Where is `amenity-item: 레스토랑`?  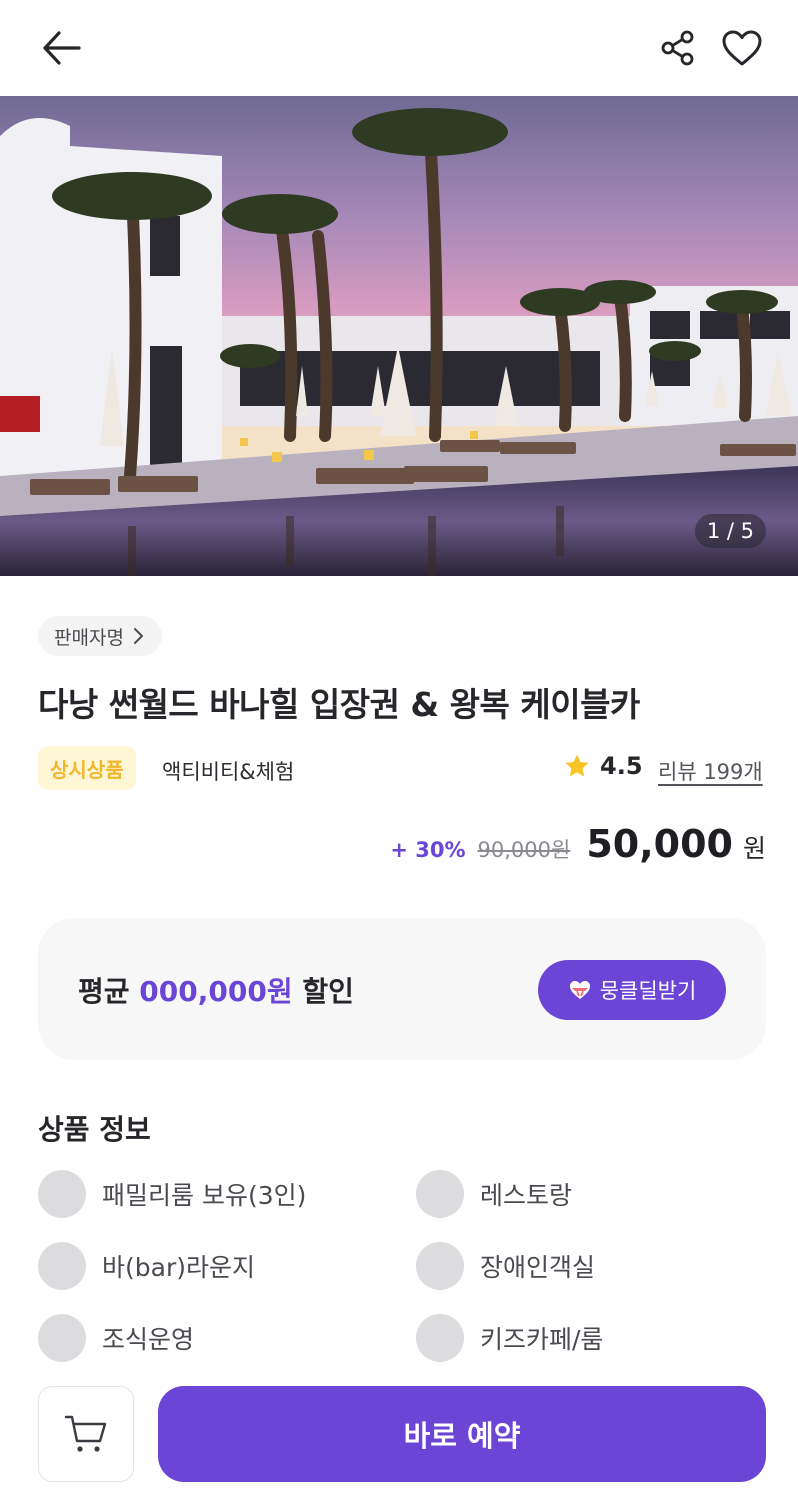
amenity-item: 레스토랑 is located at coordinates (494, 1194).